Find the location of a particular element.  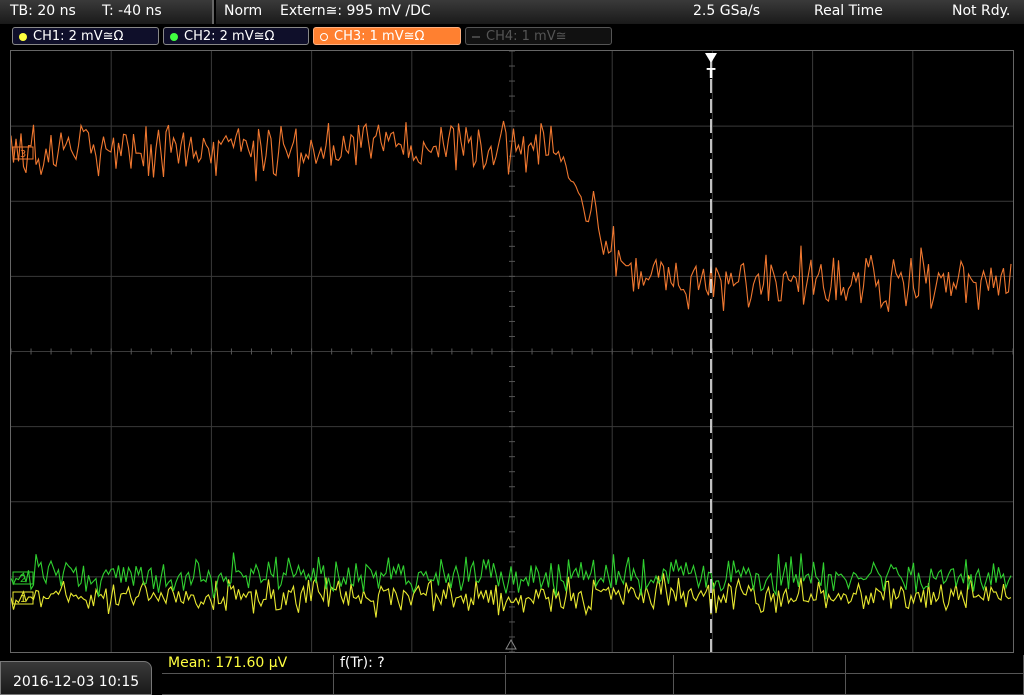

sample-rate-label: 2.5 GSa/s is located at coordinates (727, 11).